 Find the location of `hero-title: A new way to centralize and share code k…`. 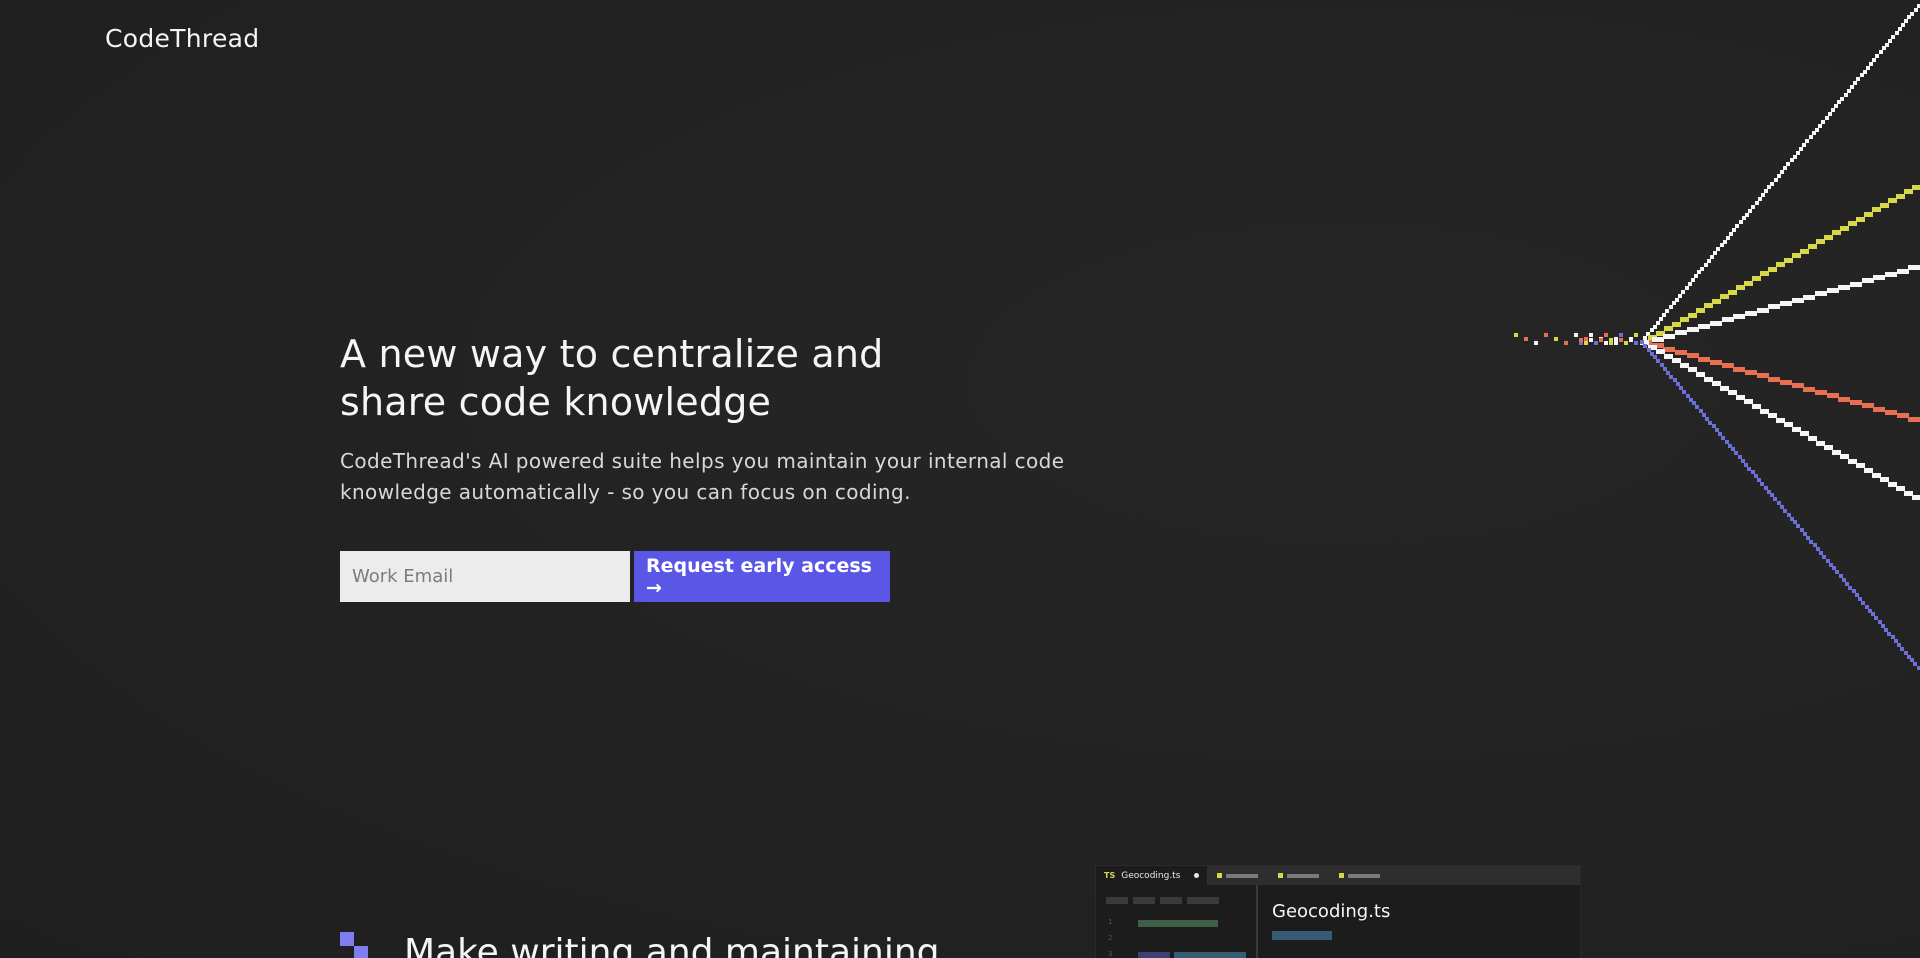

hero-title: A new way to centralize and share code k… is located at coordinates (740, 378).